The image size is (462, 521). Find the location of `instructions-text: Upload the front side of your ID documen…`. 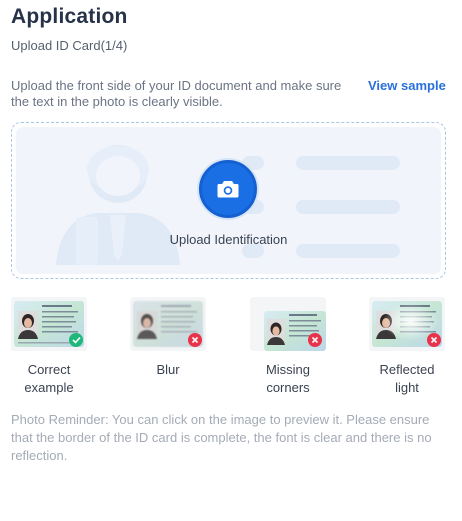

instructions-text: Upload the front side of your ID documen… is located at coordinates (176, 93).